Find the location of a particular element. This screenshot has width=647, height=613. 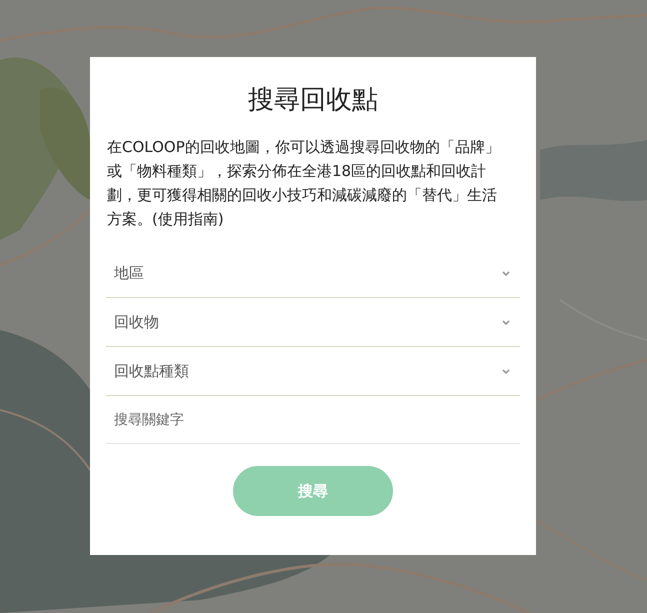

dialog-title: 搜尋回收點 is located at coordinates (313, 100).